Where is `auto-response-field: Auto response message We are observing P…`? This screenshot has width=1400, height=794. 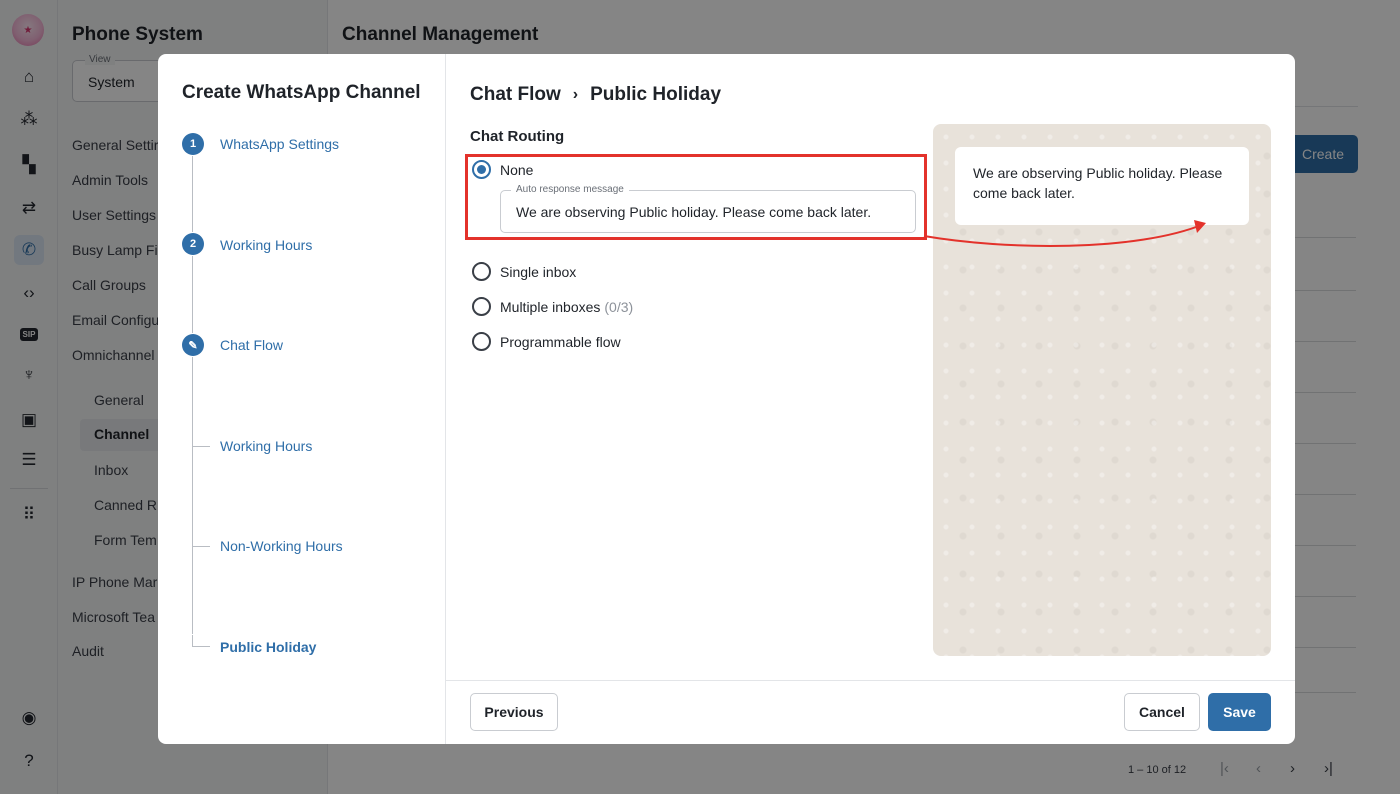 auto-response-field: Auto response message We are observing P… is located at coordinates (708, 208).